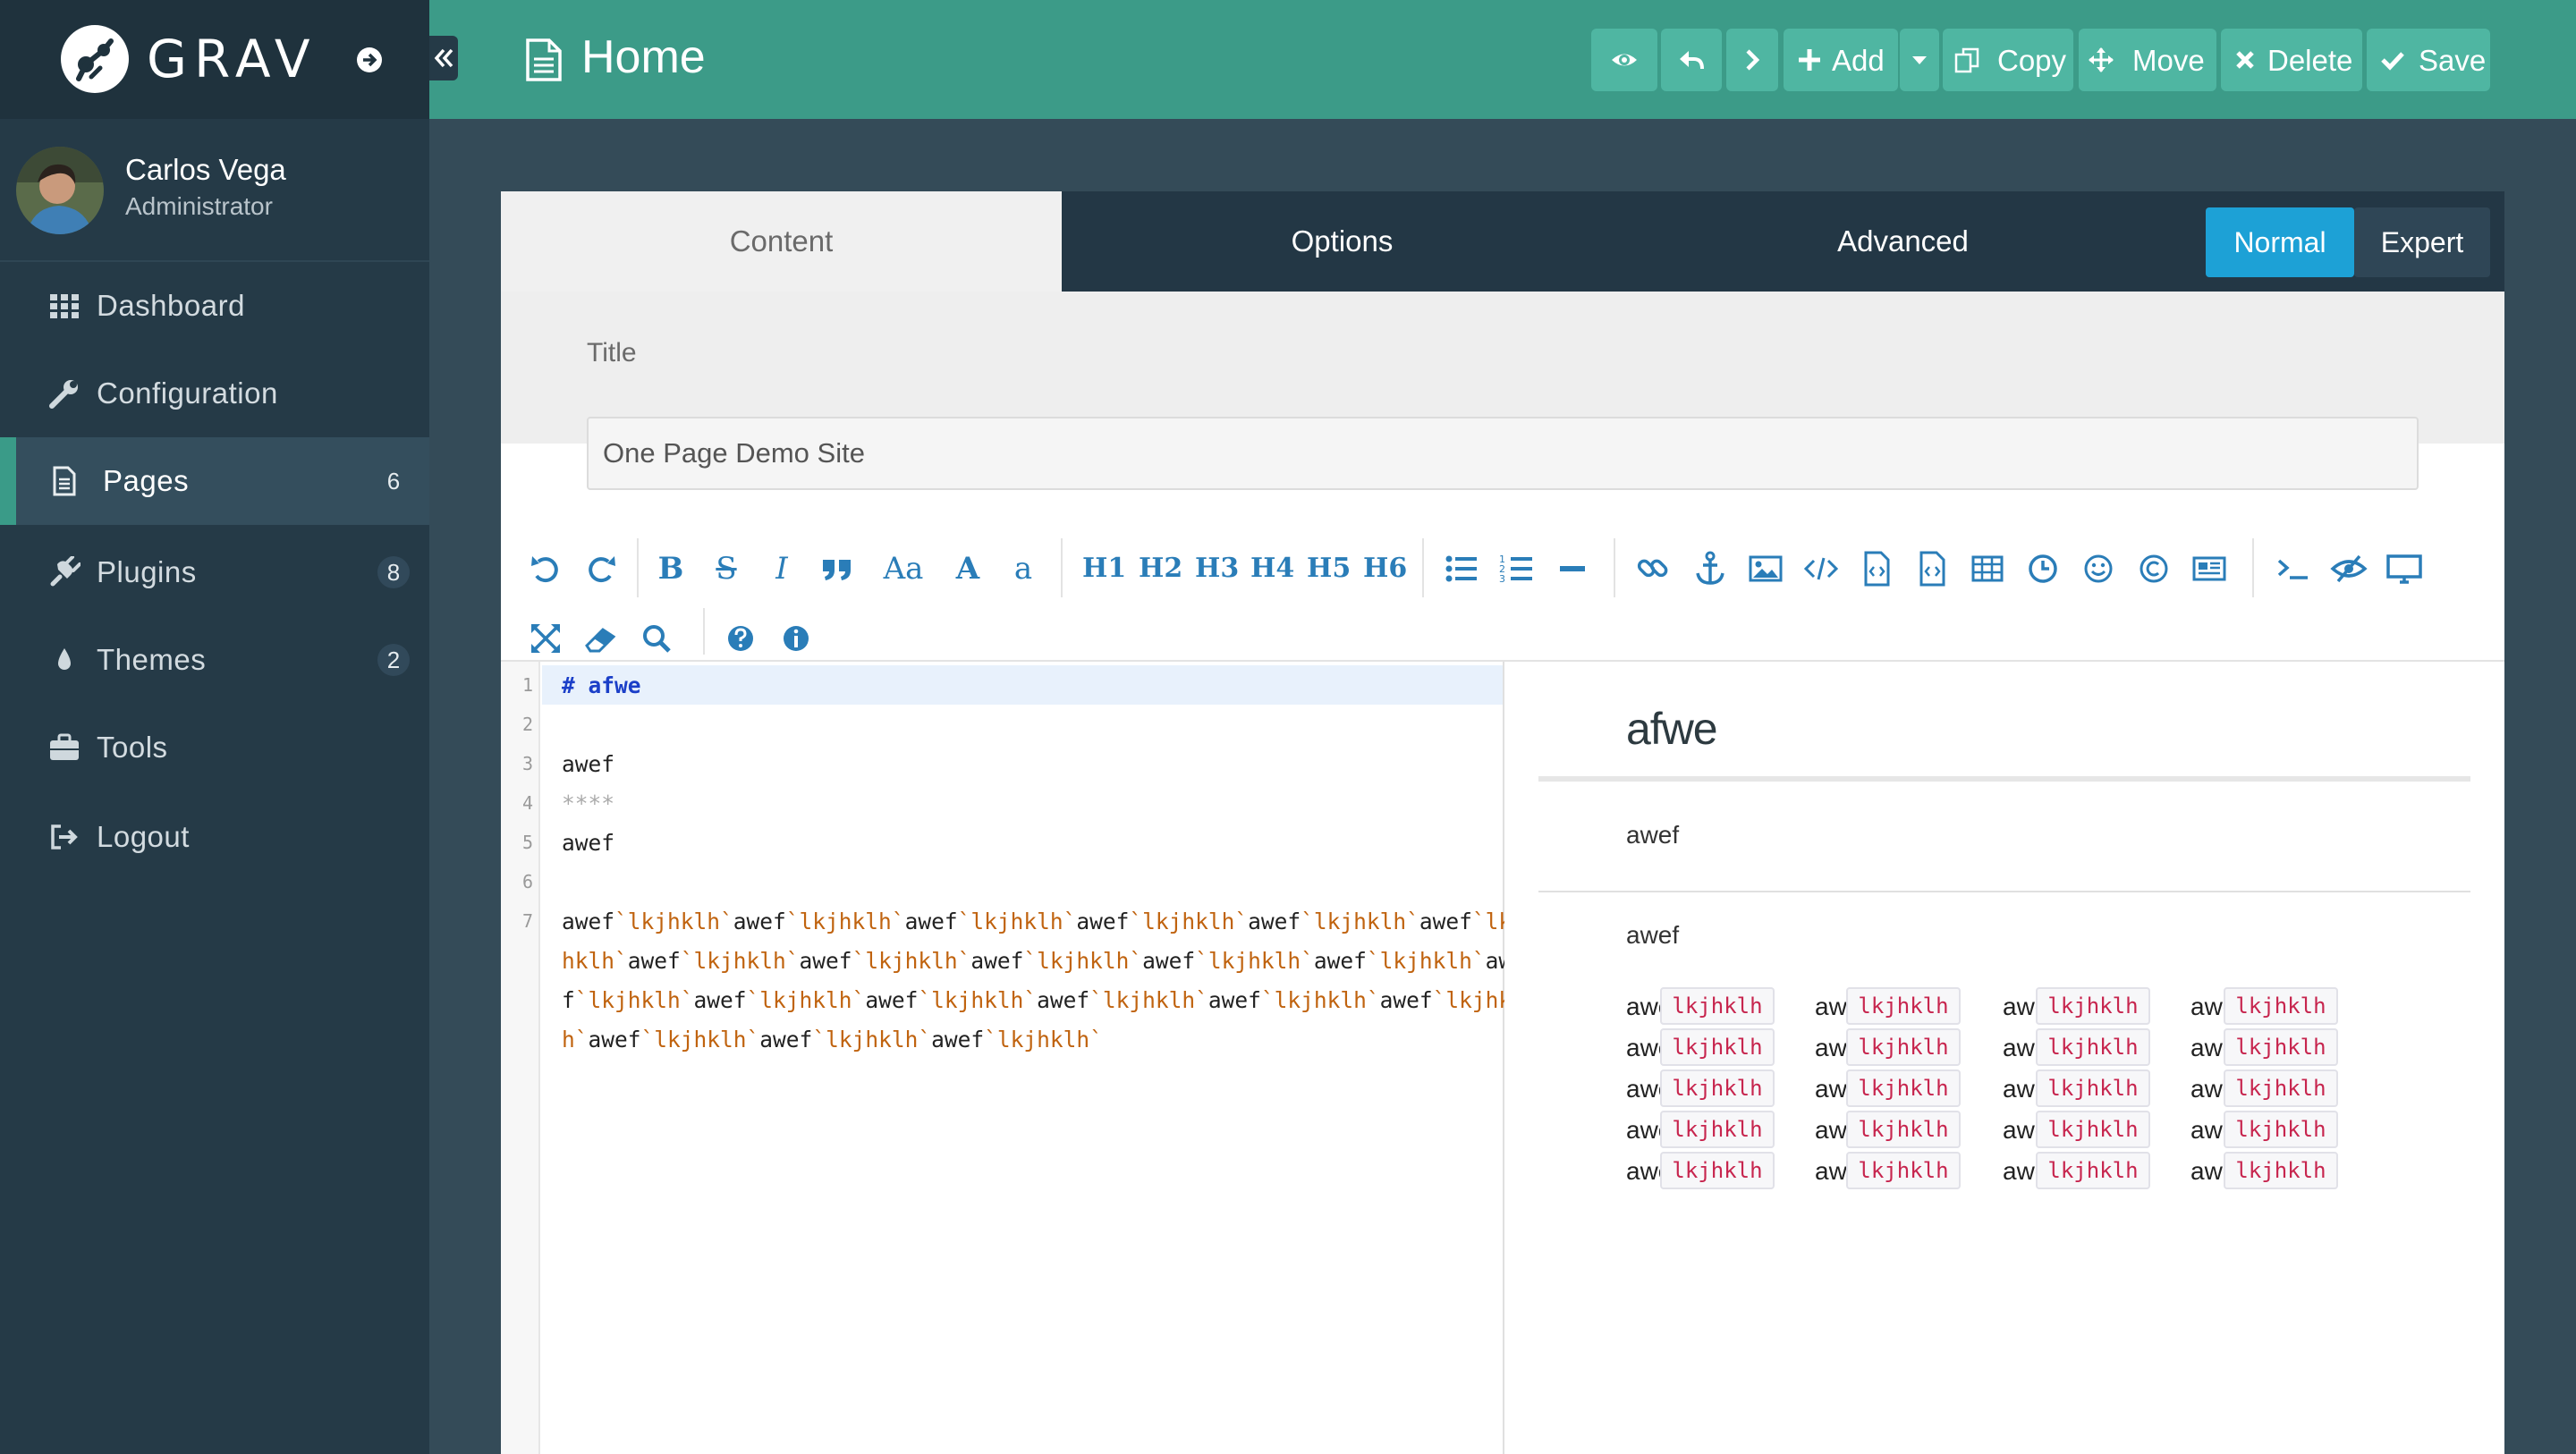  I want to click on tab-advanced: Advanced, so click(1903, 241).